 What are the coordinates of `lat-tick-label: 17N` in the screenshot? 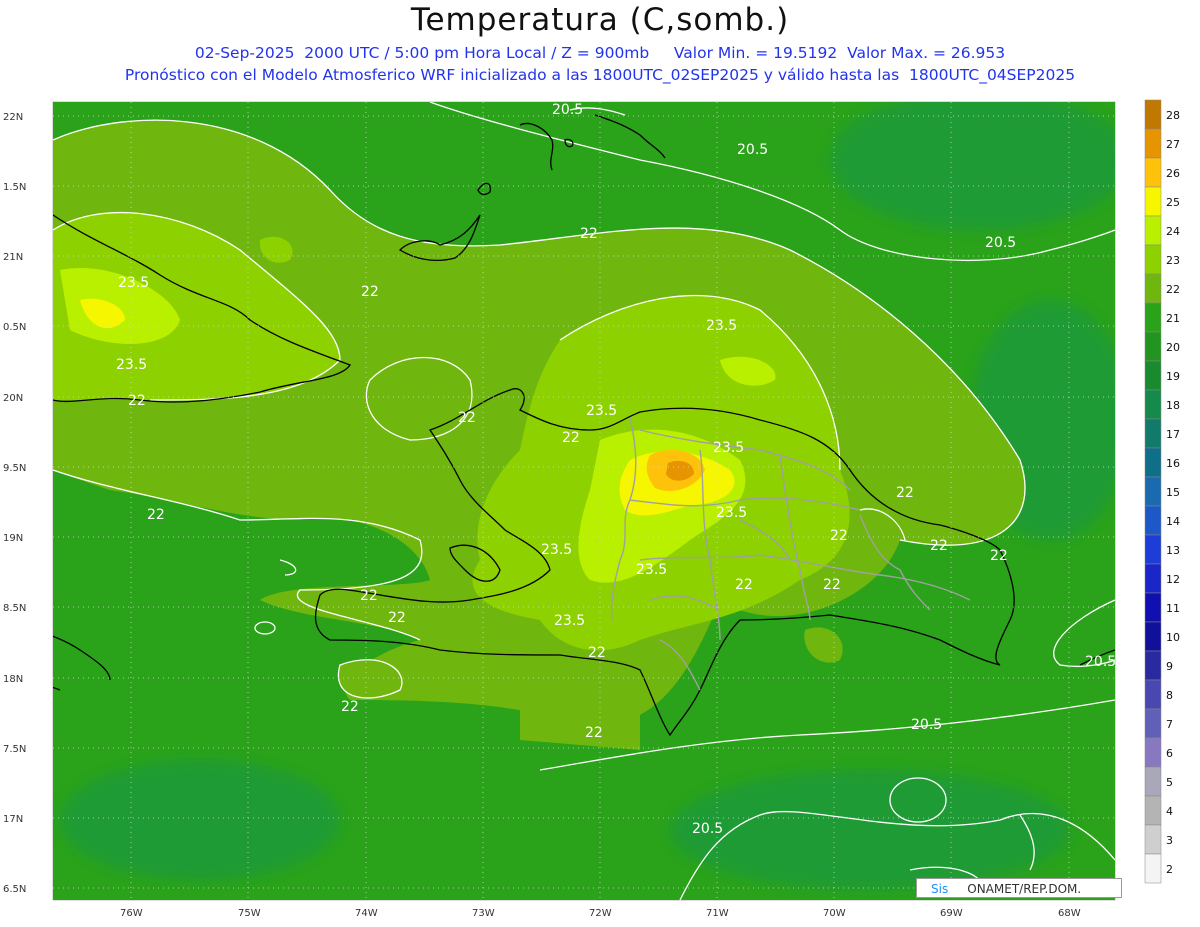 It's located at (13, 819).